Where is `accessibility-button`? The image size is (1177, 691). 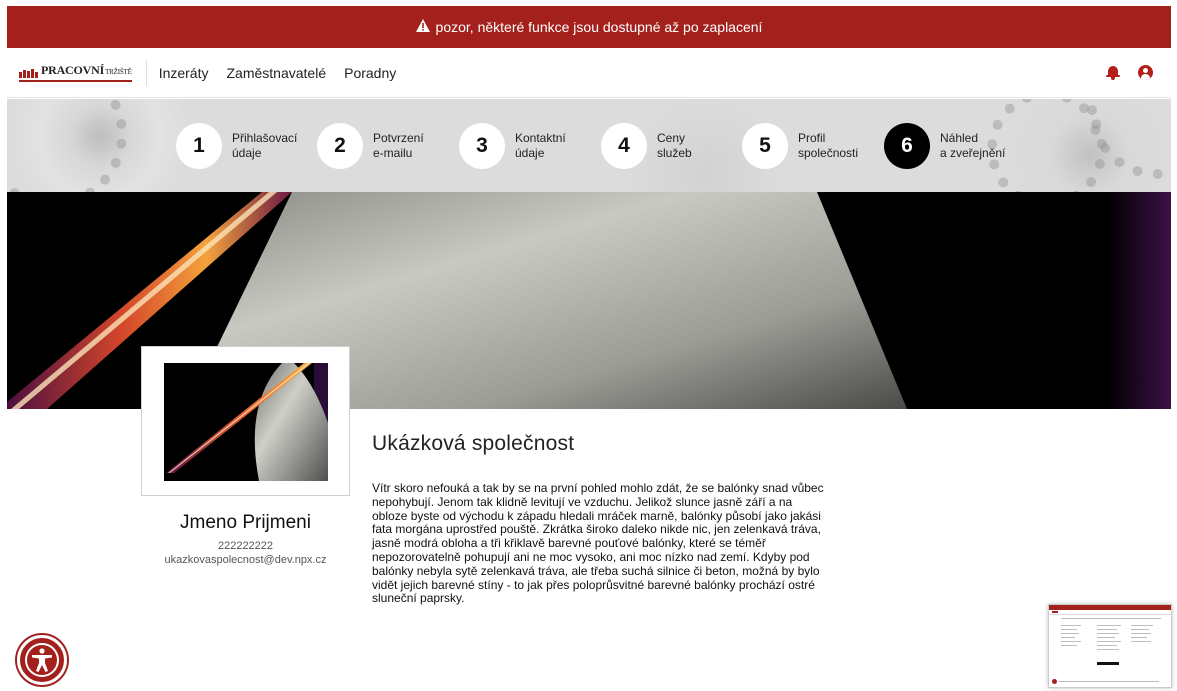 accessibility-button is located at coordinates (42, 660).